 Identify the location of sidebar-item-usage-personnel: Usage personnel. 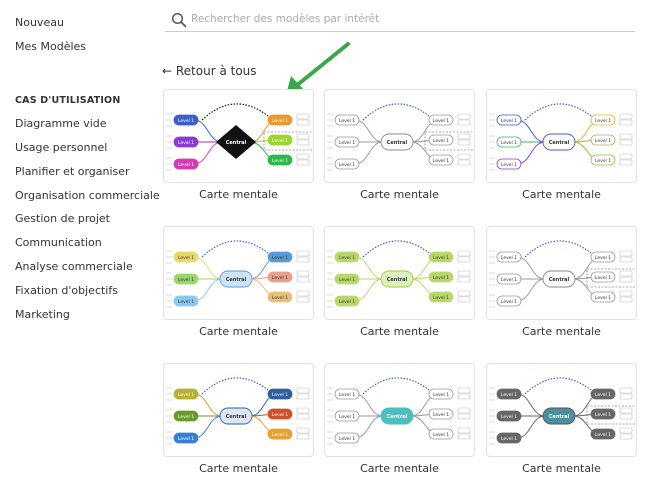
(61, 147).